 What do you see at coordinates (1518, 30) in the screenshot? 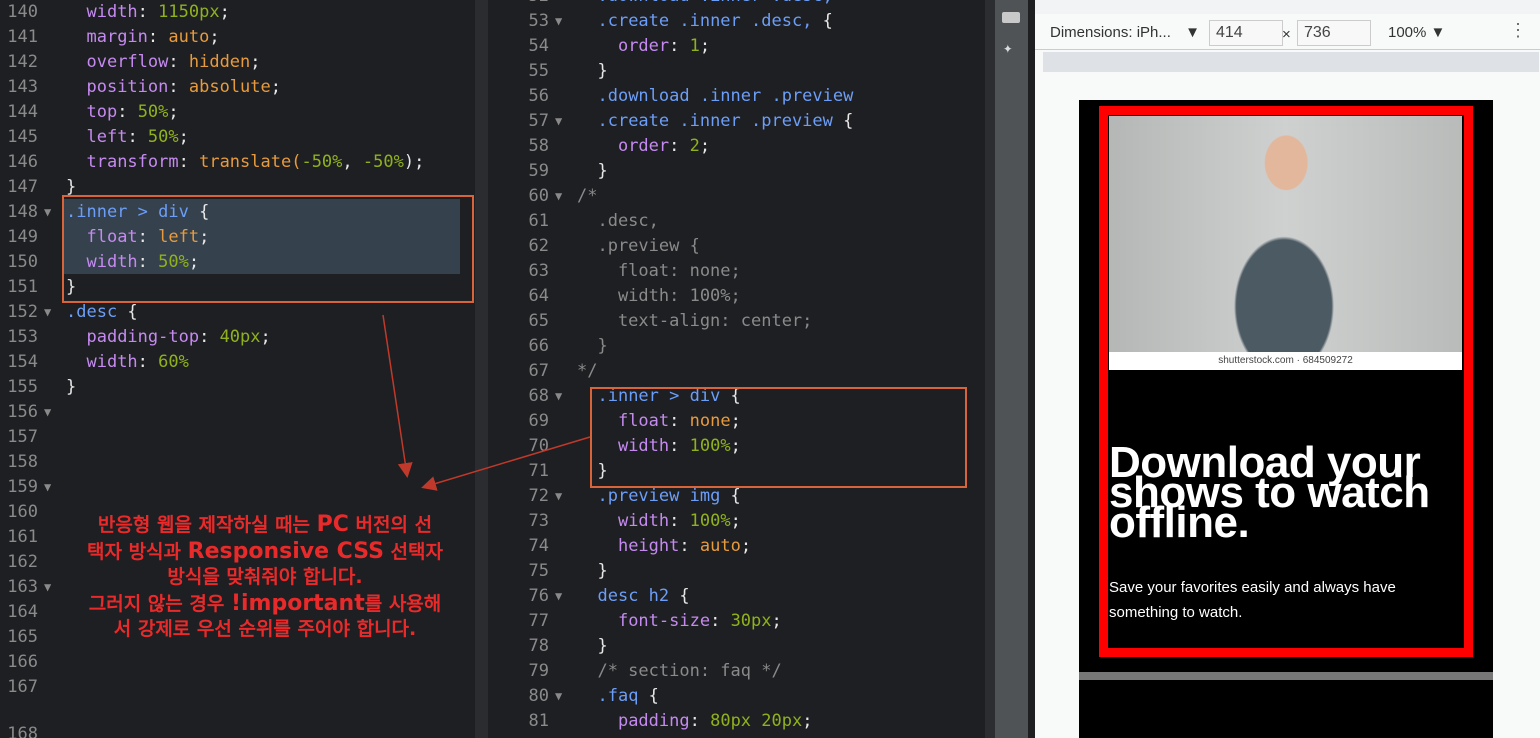
I see `more-options-icon: ⋮` at bounding box center [1518, 30].